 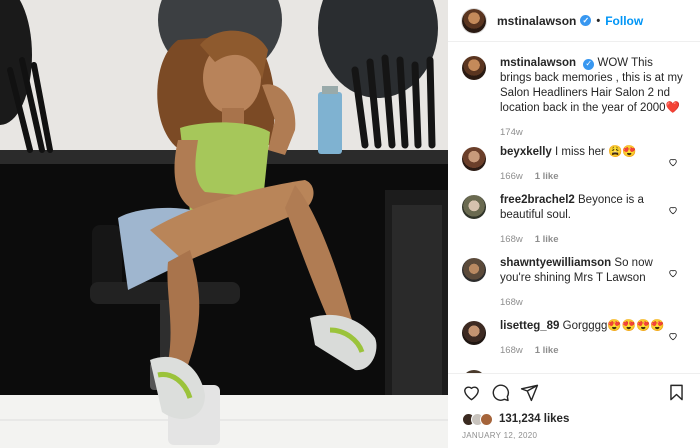 I want to click on liker-avatars, so click(x=477, y=419).